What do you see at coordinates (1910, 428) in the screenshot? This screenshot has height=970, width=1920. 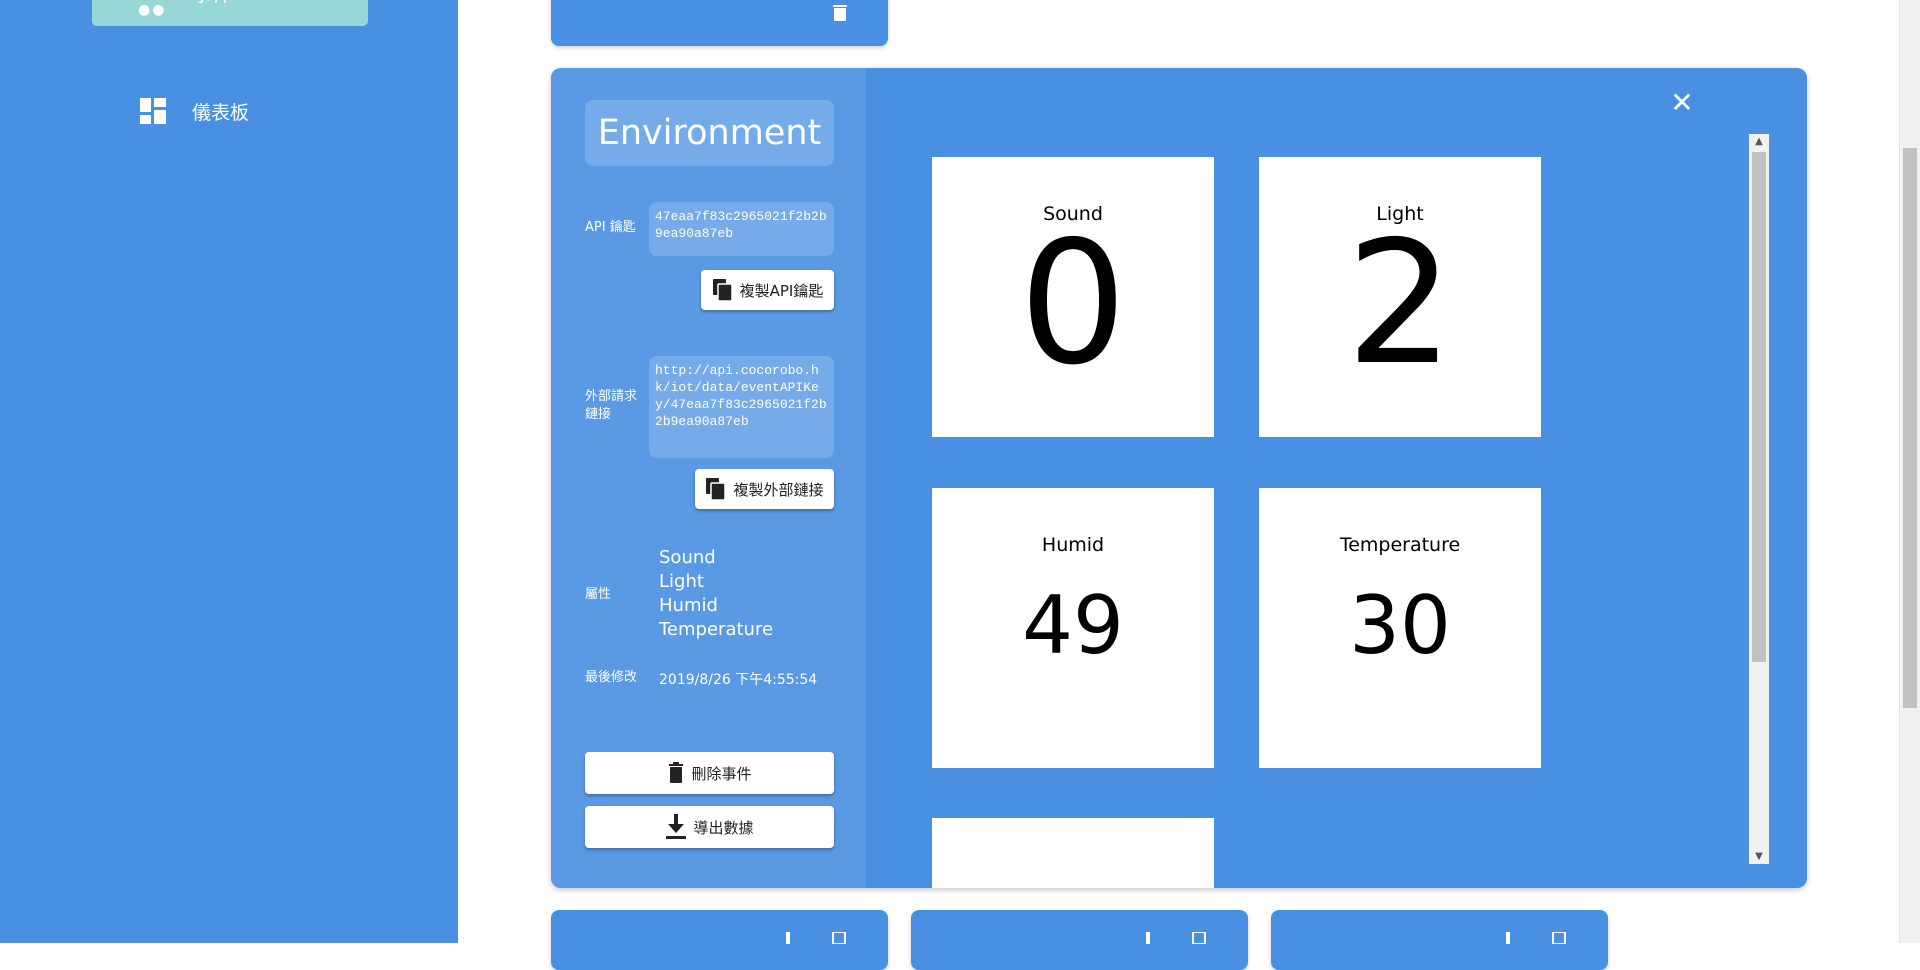 I see `page-scrollbar-thumb` at bounding box center [1910, 428].